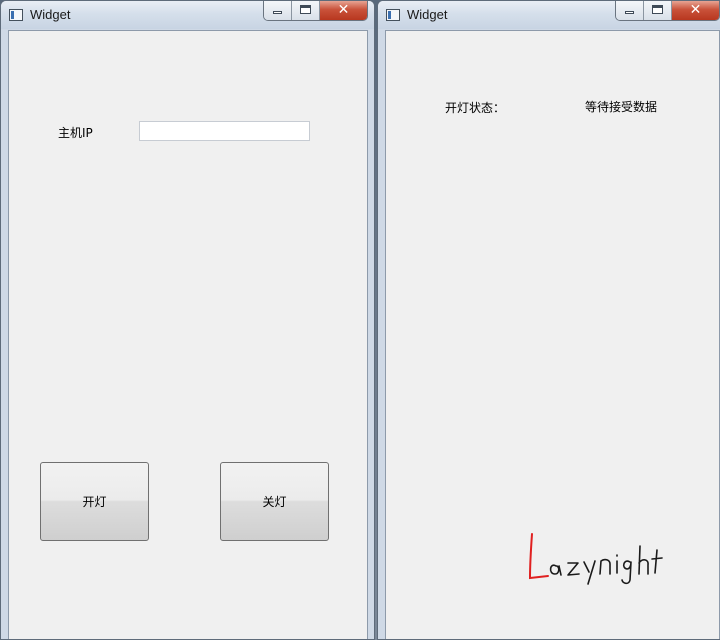 The width and height of the screenshot is (720, 640). Describe the element at coordinates (595, 559) in the screenshot. I see `lazynight-signature` at that location.